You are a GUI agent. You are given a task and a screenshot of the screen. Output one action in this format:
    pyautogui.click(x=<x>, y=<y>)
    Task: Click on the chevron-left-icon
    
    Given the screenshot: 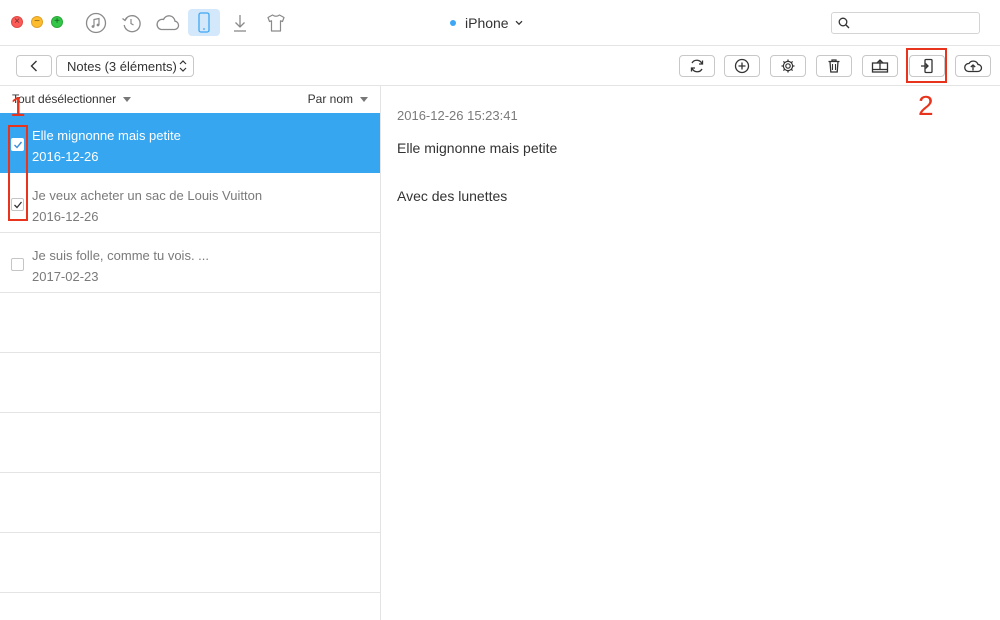 What is the action you would take?
    pyautogui.click(x=33, y=66)
    